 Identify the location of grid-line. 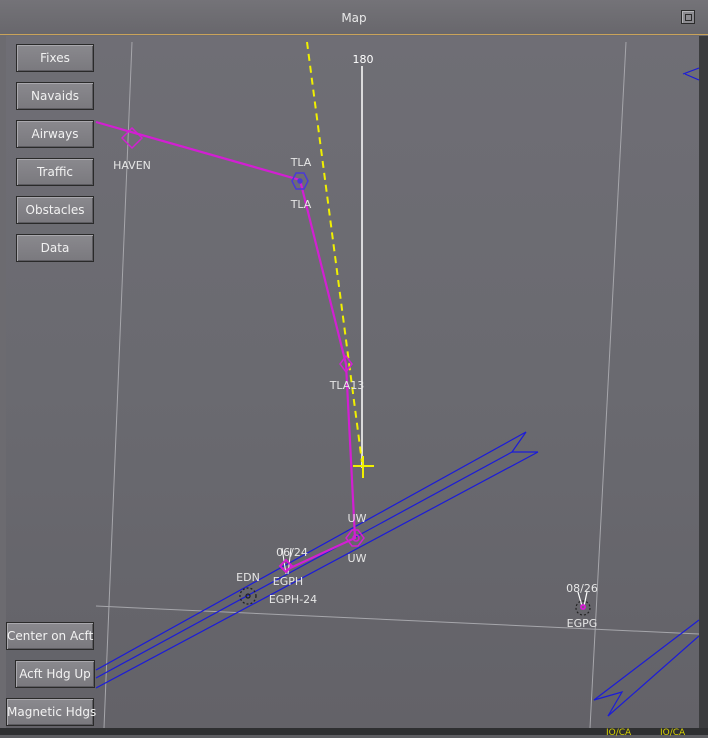
(118, 384).